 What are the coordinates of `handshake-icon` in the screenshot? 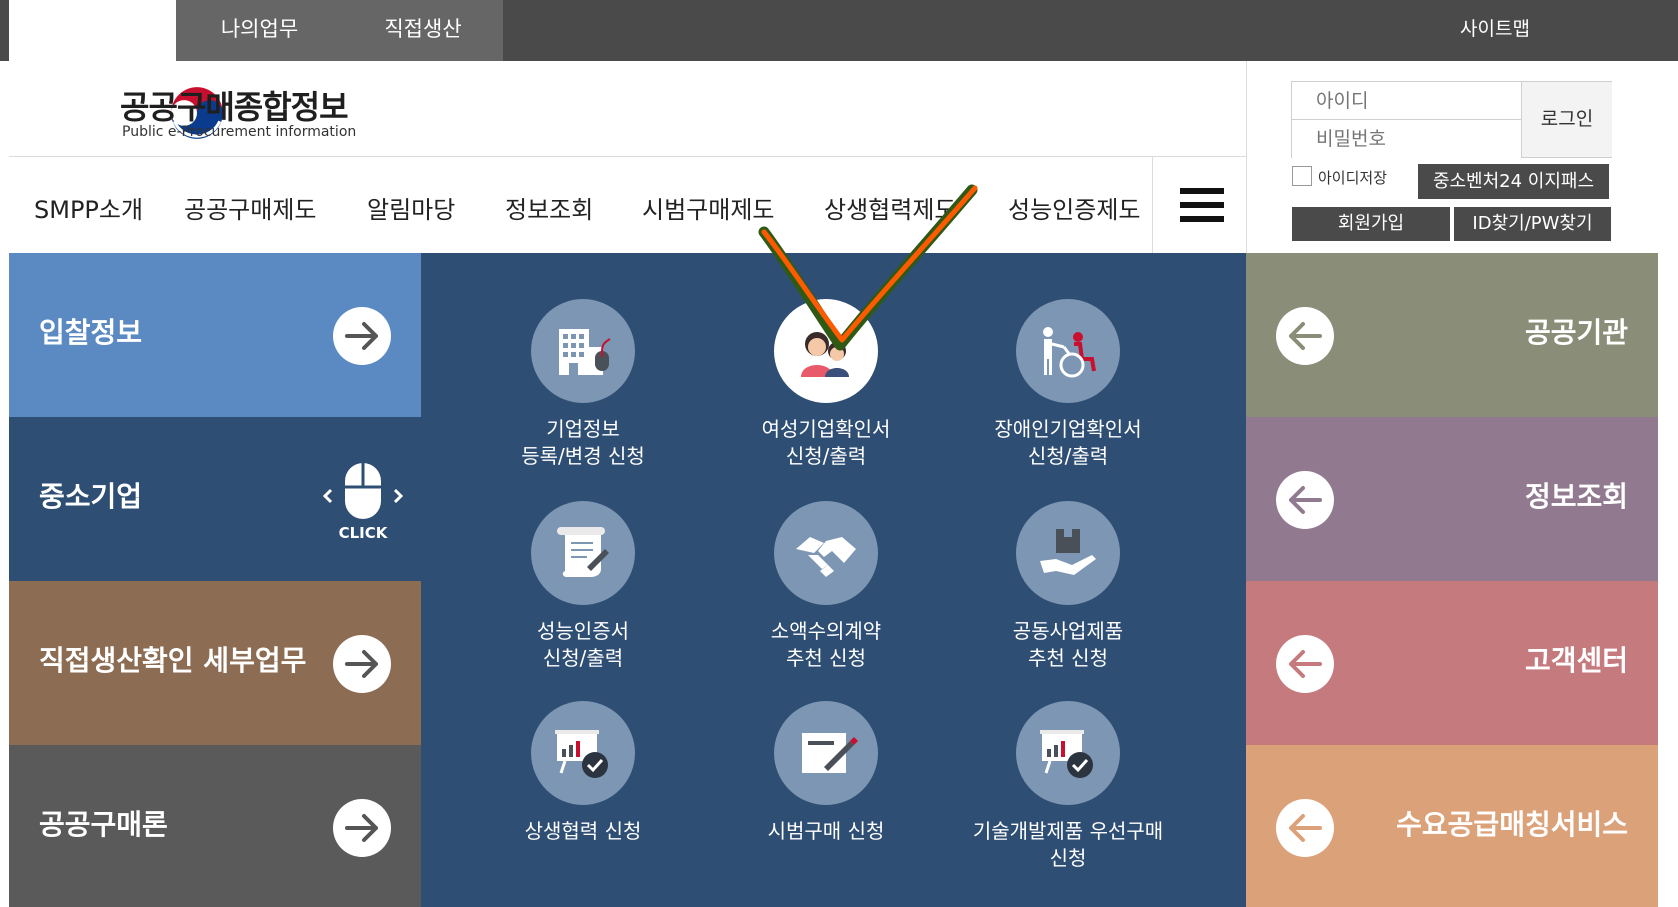 It's located at (826, 553).